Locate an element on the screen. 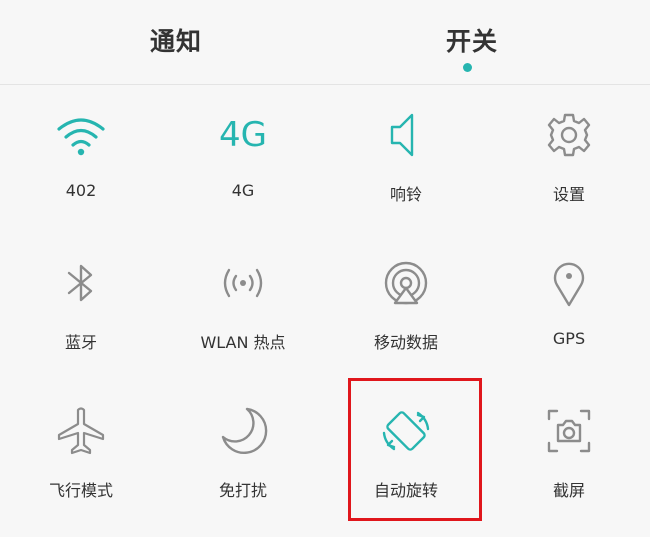 Image resolution: width=650 pixels, height=537 pixels. toggle-hotspot: WLAN 热点 is located at coordinates (243, 307).